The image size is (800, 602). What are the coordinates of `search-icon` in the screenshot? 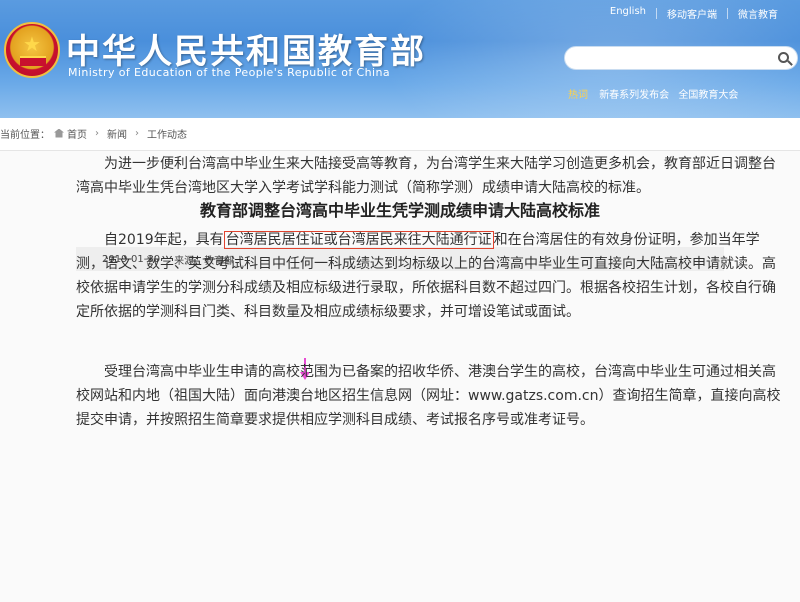 It's located at (783, 57).